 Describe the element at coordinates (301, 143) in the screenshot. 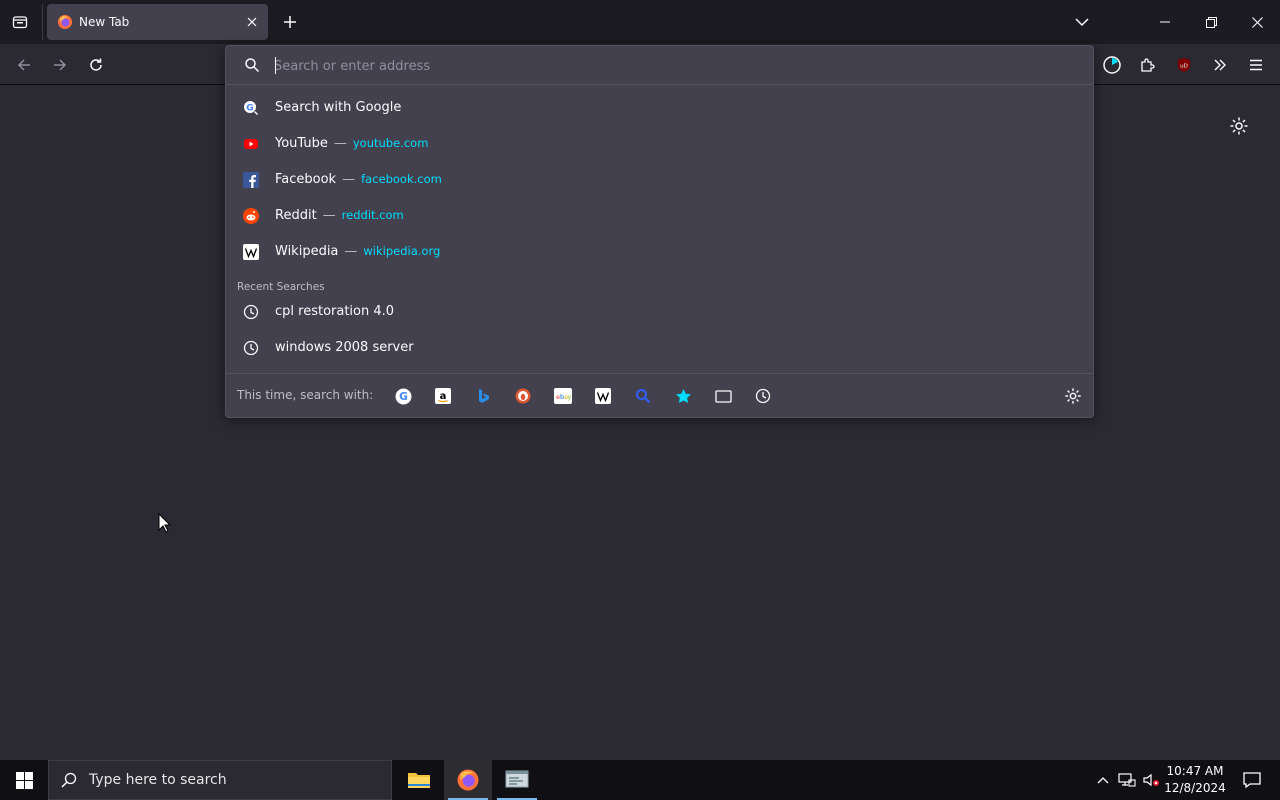

I see `result-title: YouTube` at that location.